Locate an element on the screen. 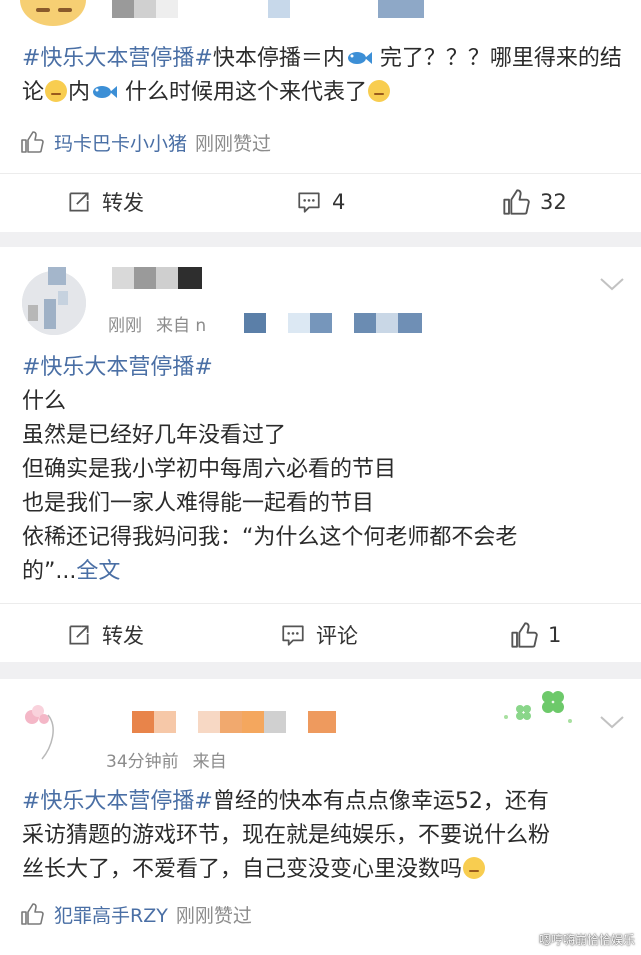  post-source: 来自 is located at coordinates (209, 762).